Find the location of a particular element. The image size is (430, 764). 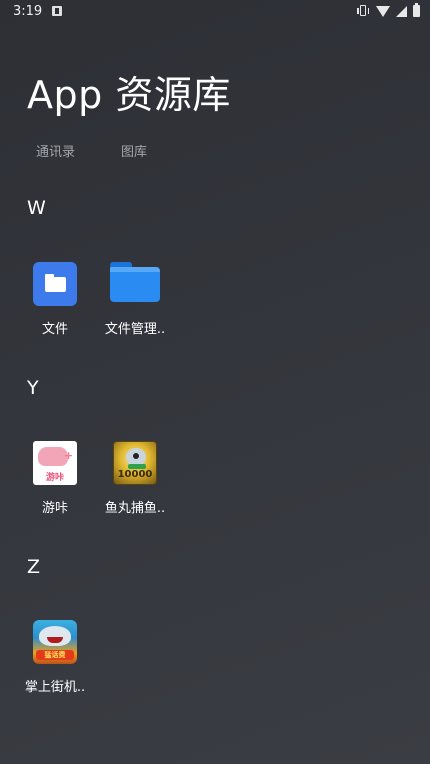

app-youka: + 游咔 游咔 is located at coordinates (55, 478).